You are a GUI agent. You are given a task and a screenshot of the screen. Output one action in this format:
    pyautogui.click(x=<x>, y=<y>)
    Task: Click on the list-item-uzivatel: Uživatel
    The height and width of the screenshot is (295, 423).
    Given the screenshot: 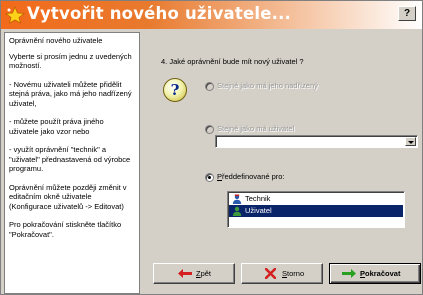 What is the action you would take?
    pyautogui.click(x=316, y=211)
    